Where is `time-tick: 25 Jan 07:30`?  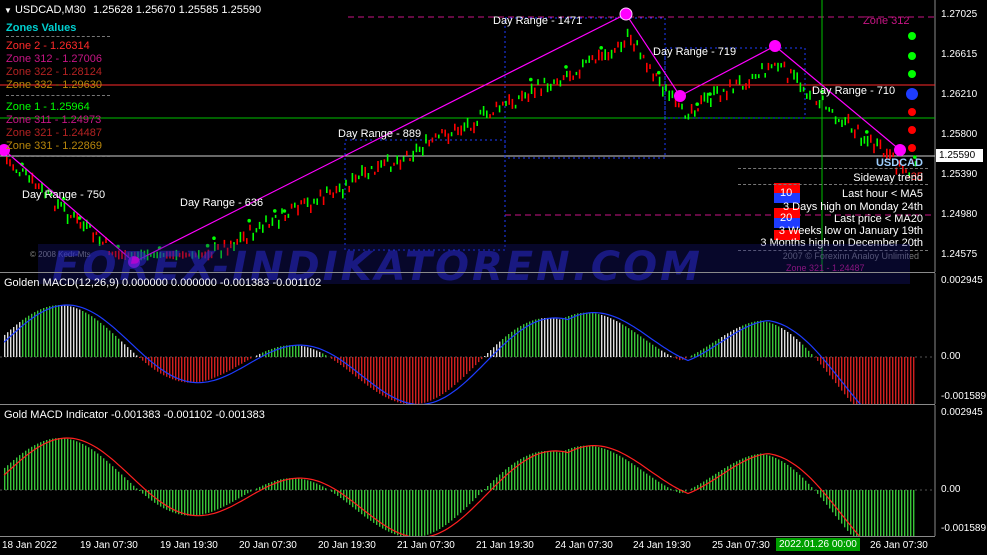 time-tick: 25 Jan 07:30 is located at coordinates (741, 545).